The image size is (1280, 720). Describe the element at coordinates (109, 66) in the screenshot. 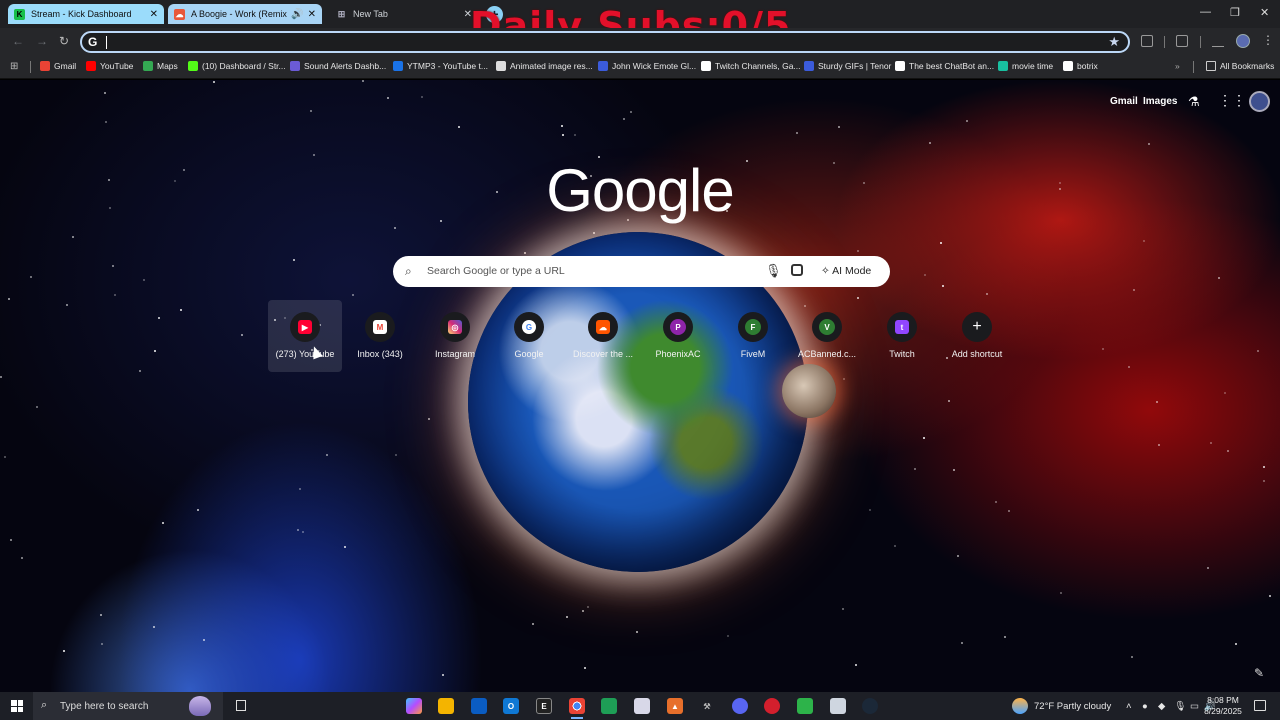

I see `bookmark-youtube: YouTube` at that location.